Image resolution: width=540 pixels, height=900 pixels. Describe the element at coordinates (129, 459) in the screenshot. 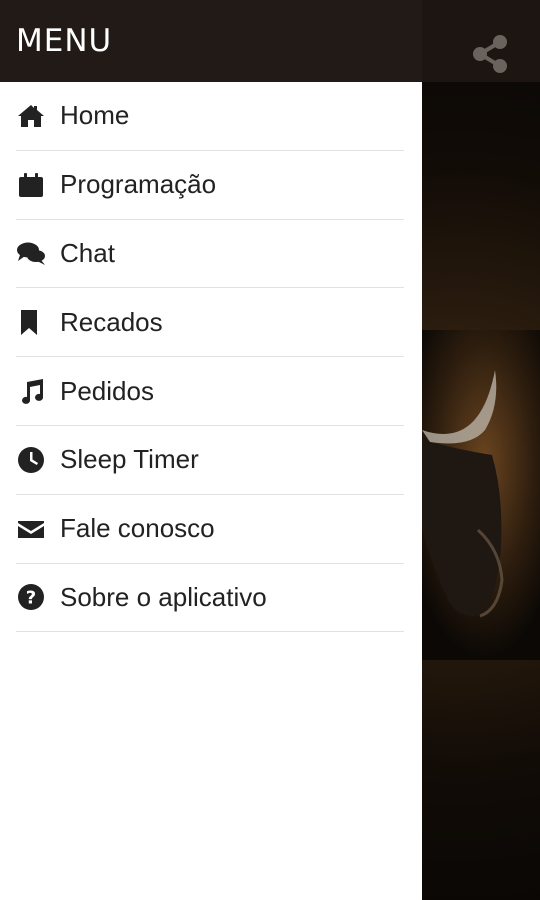

I see `menu-item-label: Sleep Timer` at that location.